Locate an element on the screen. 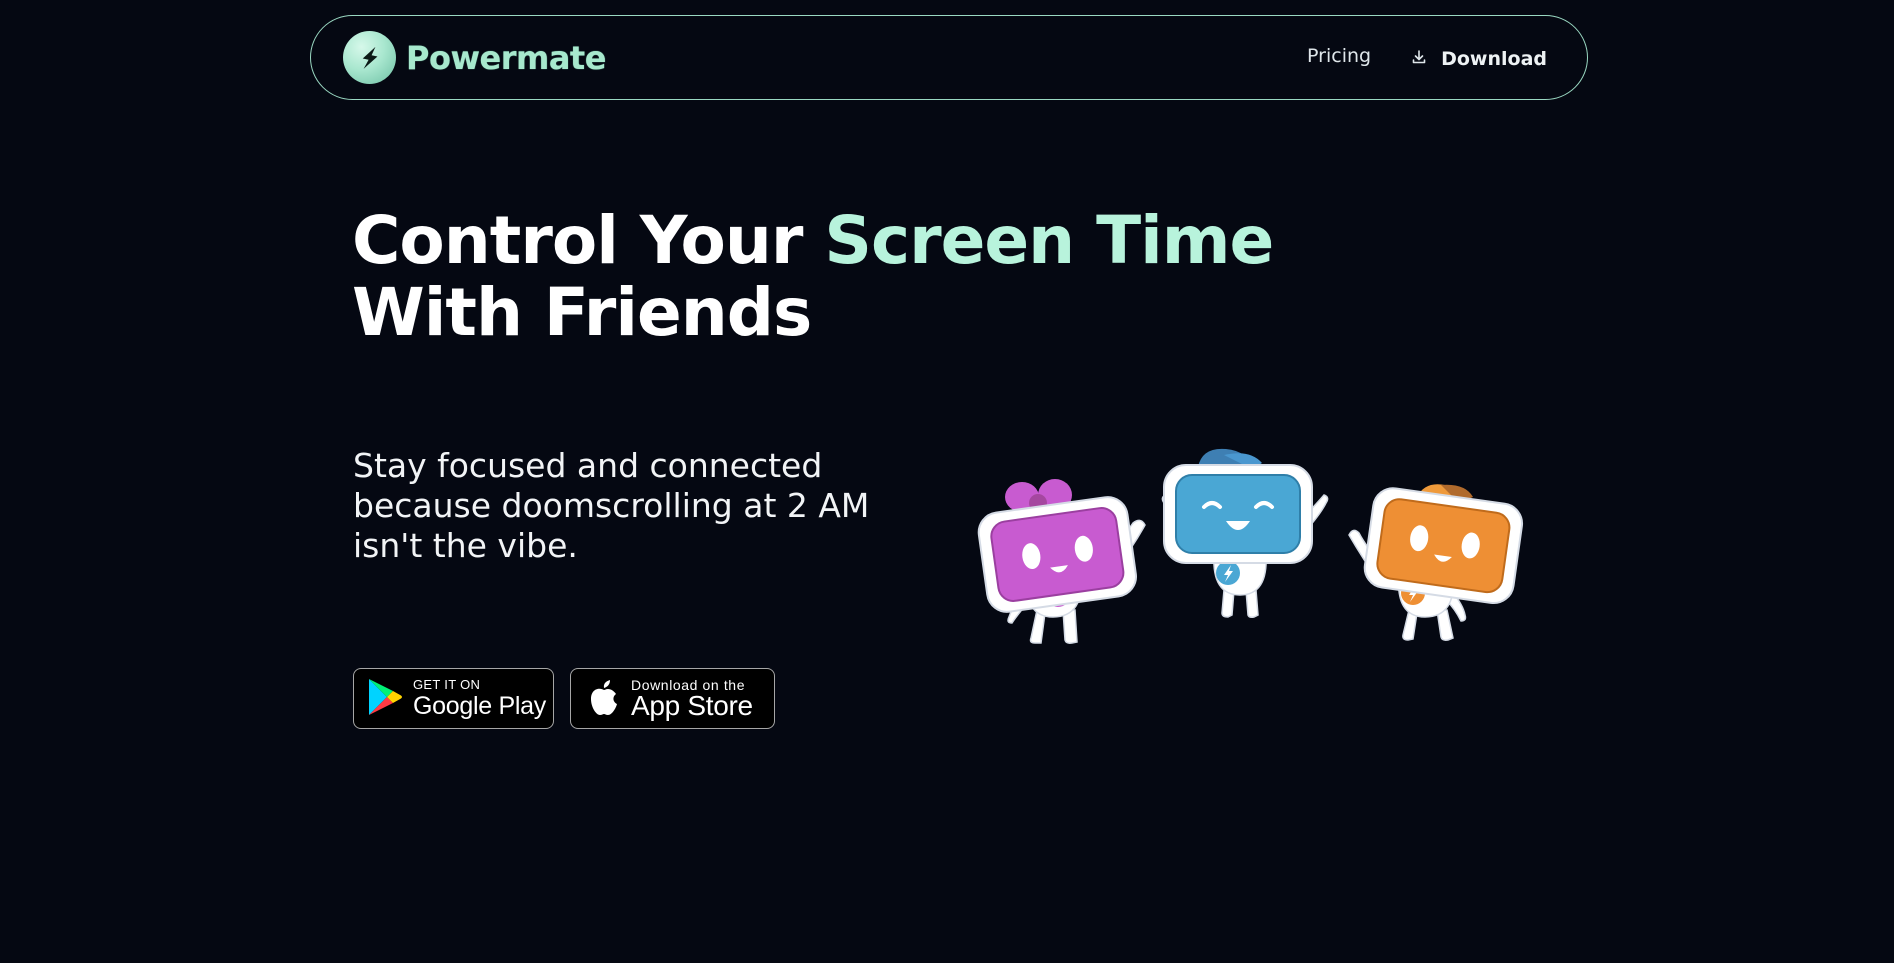 The height and width of the screenshot is (963, 1894). orange-robot-icon is located at coordinates (1436, 562).